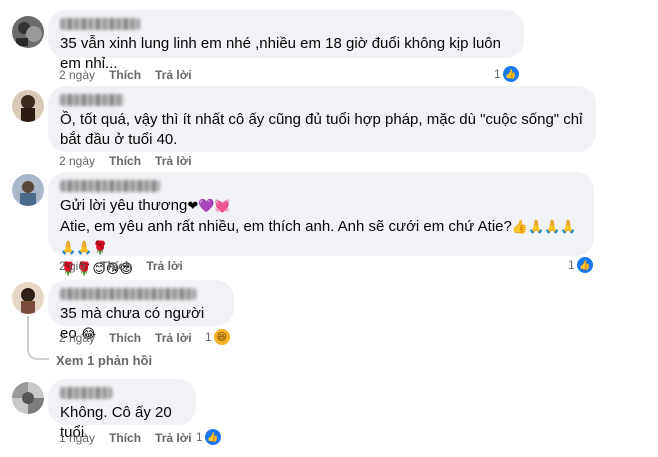  Describe the element at coordinates (122, 410) in the screenshot. I see `comment-bubble: Không. Cô ấy 20 tuổi.` at that location.